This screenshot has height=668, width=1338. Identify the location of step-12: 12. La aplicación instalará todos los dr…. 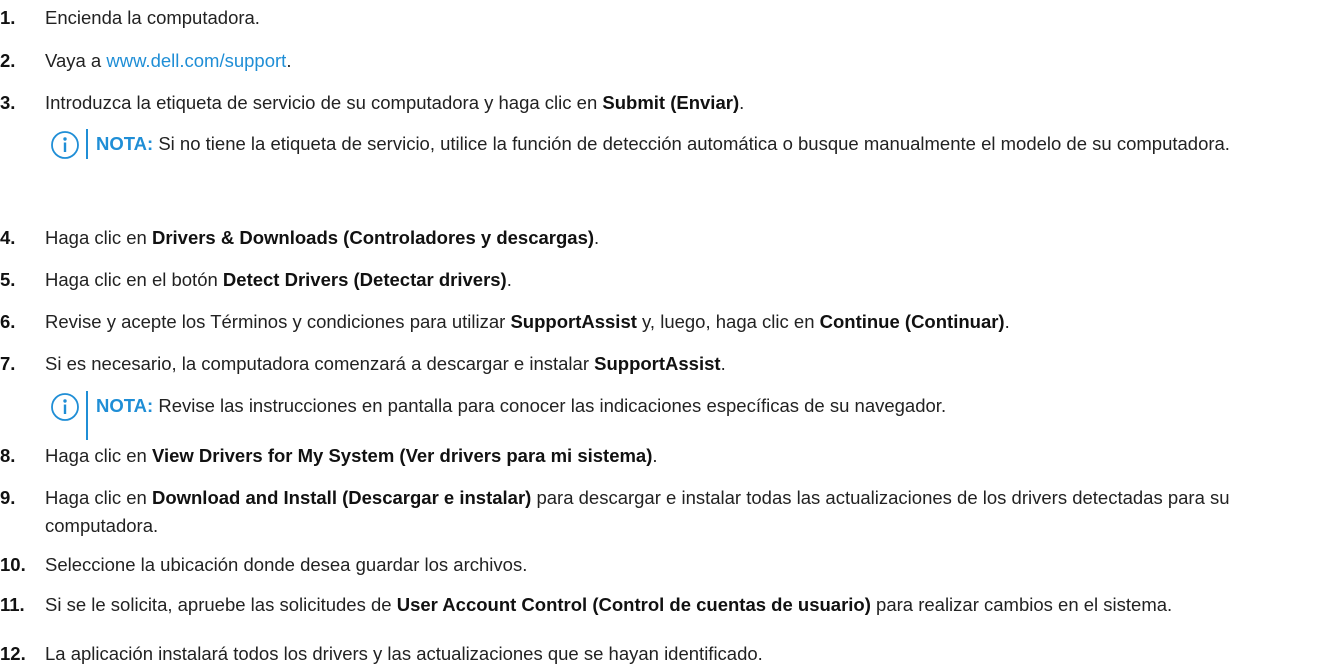
(665, 654).